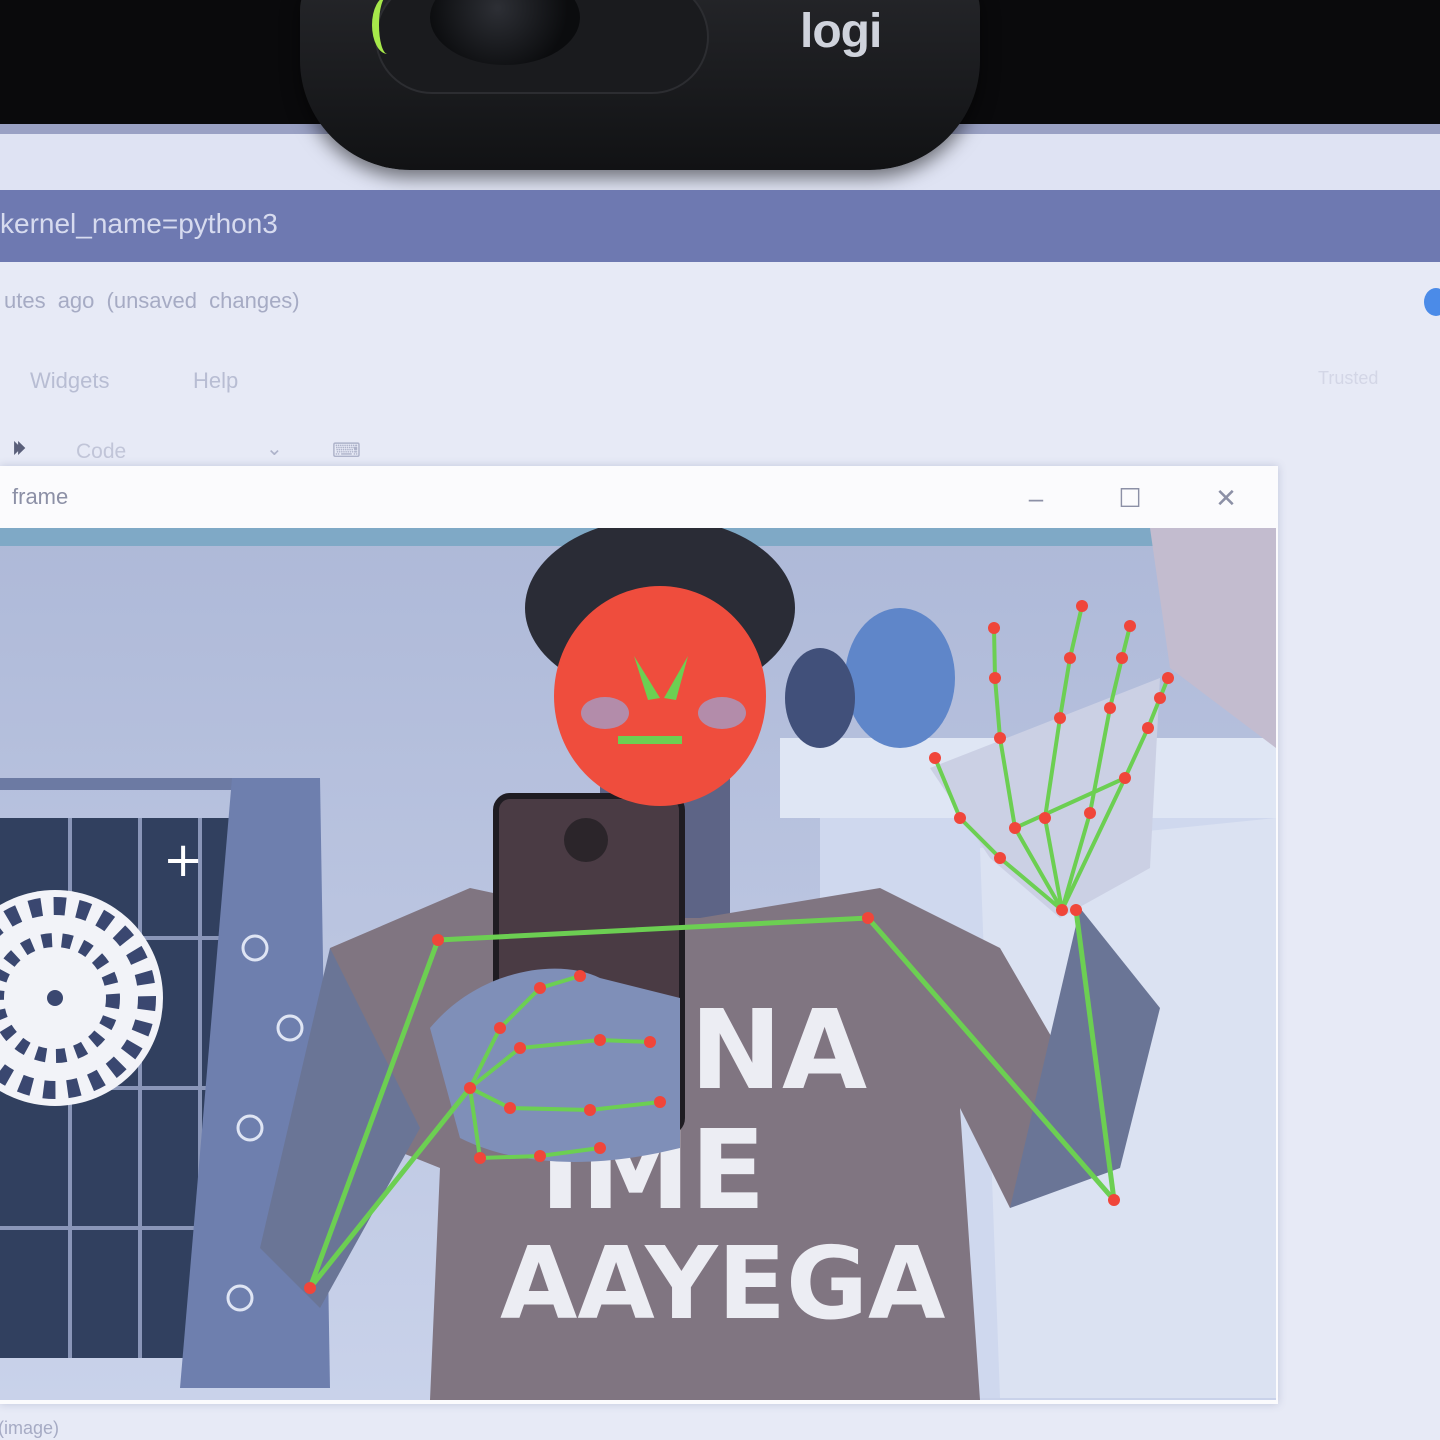 The image size is (1440, 1440). Describe the element at coordinates (30, 1428) in the screenshot. I see `cell-output-label: (image)` at that location.